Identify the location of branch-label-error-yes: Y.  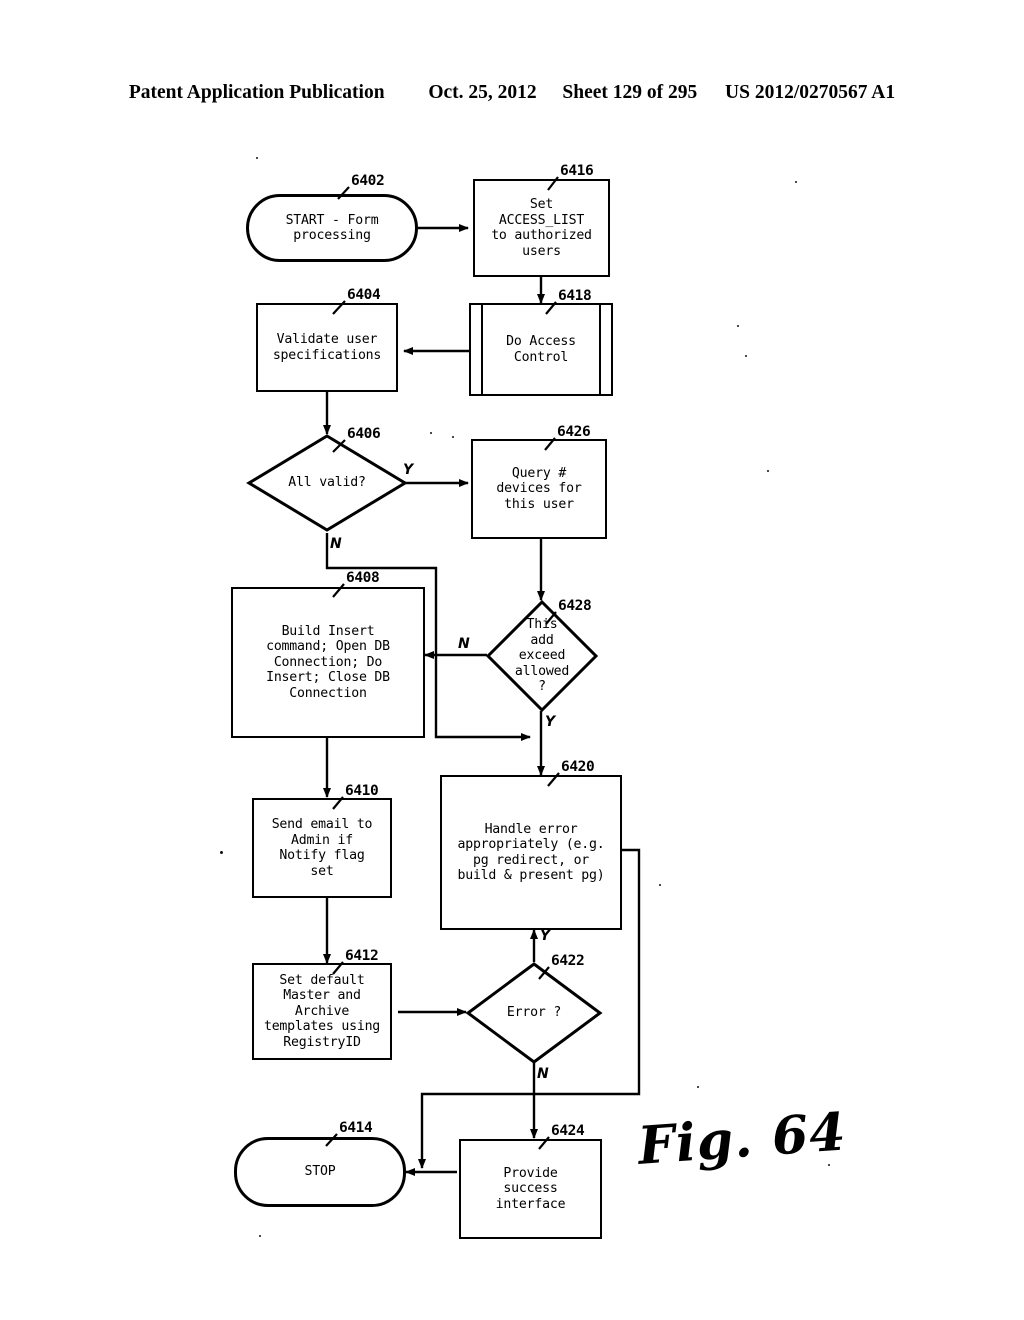
(545, 936).